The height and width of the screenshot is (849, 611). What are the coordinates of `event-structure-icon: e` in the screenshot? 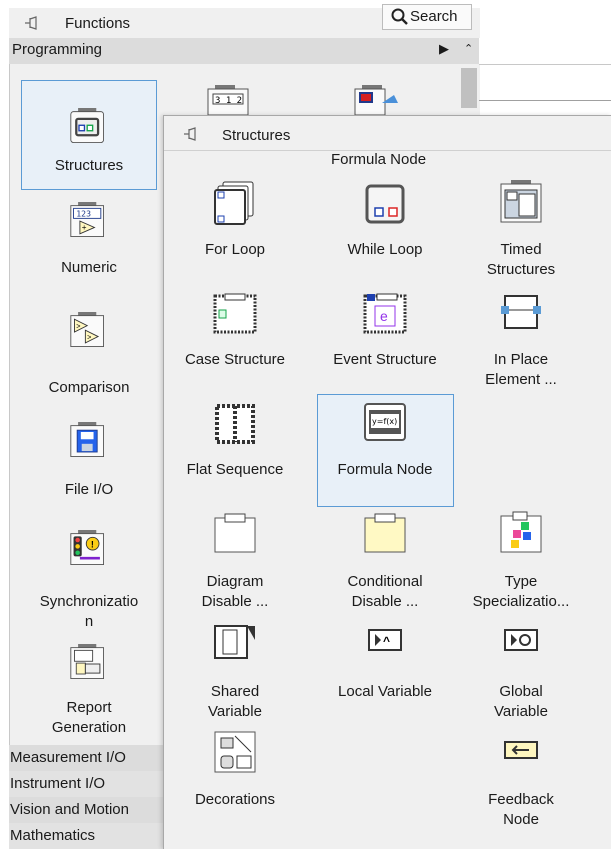 It's located at (385, 313).